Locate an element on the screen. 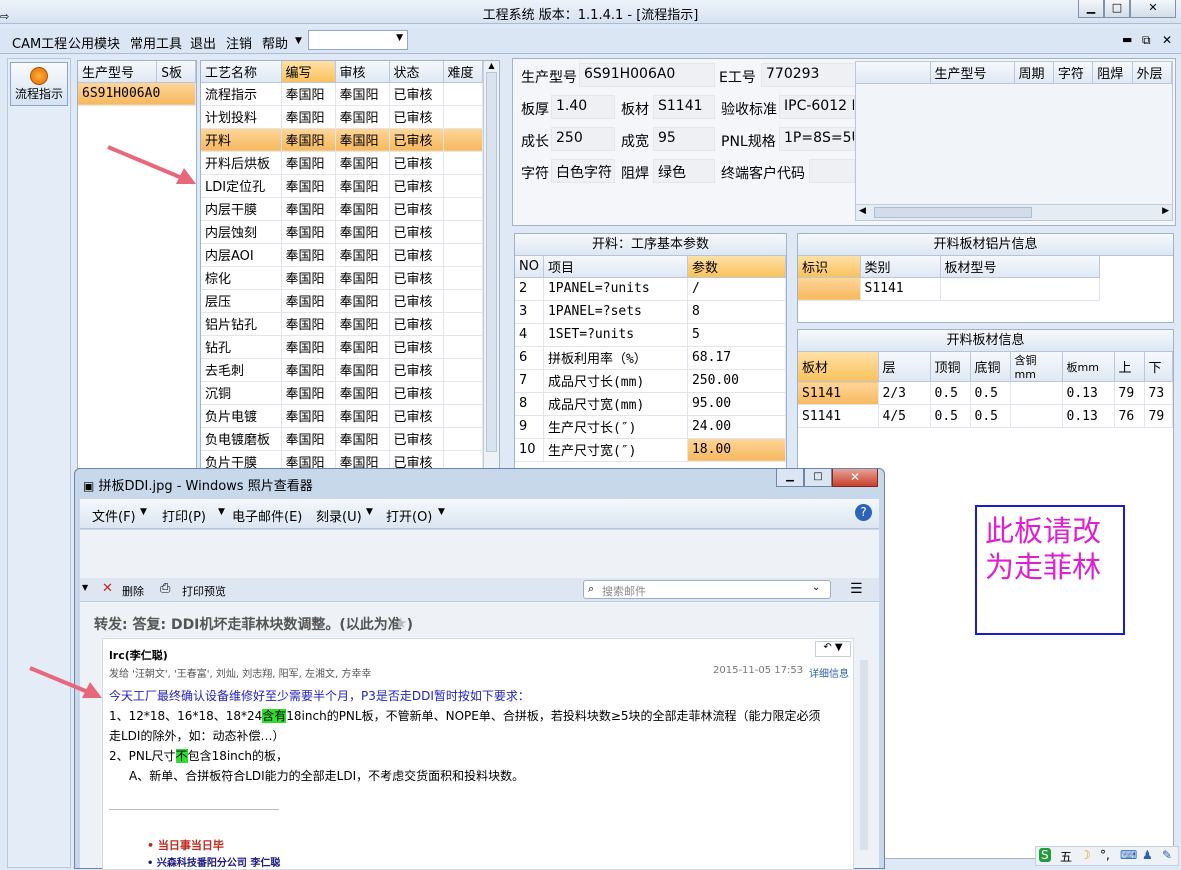 The height and width of the screenshot is (870, 1181). process-row: 内层蚀刻 奉国阳 奉国阳 已审核 is located at coordinates (342, 232).